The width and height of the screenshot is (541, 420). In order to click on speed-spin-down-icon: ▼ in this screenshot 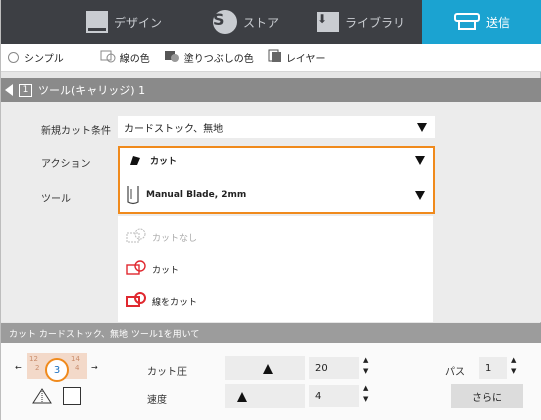, I will do `click(365, 399)`.